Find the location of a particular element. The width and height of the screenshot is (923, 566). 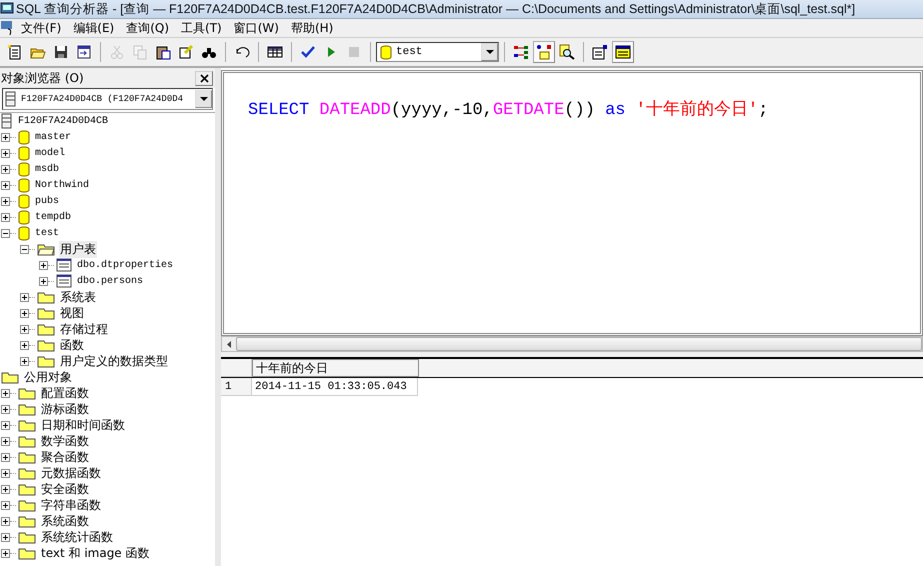

menu-item: 查询(Q) is located at coordinates (148, 28).